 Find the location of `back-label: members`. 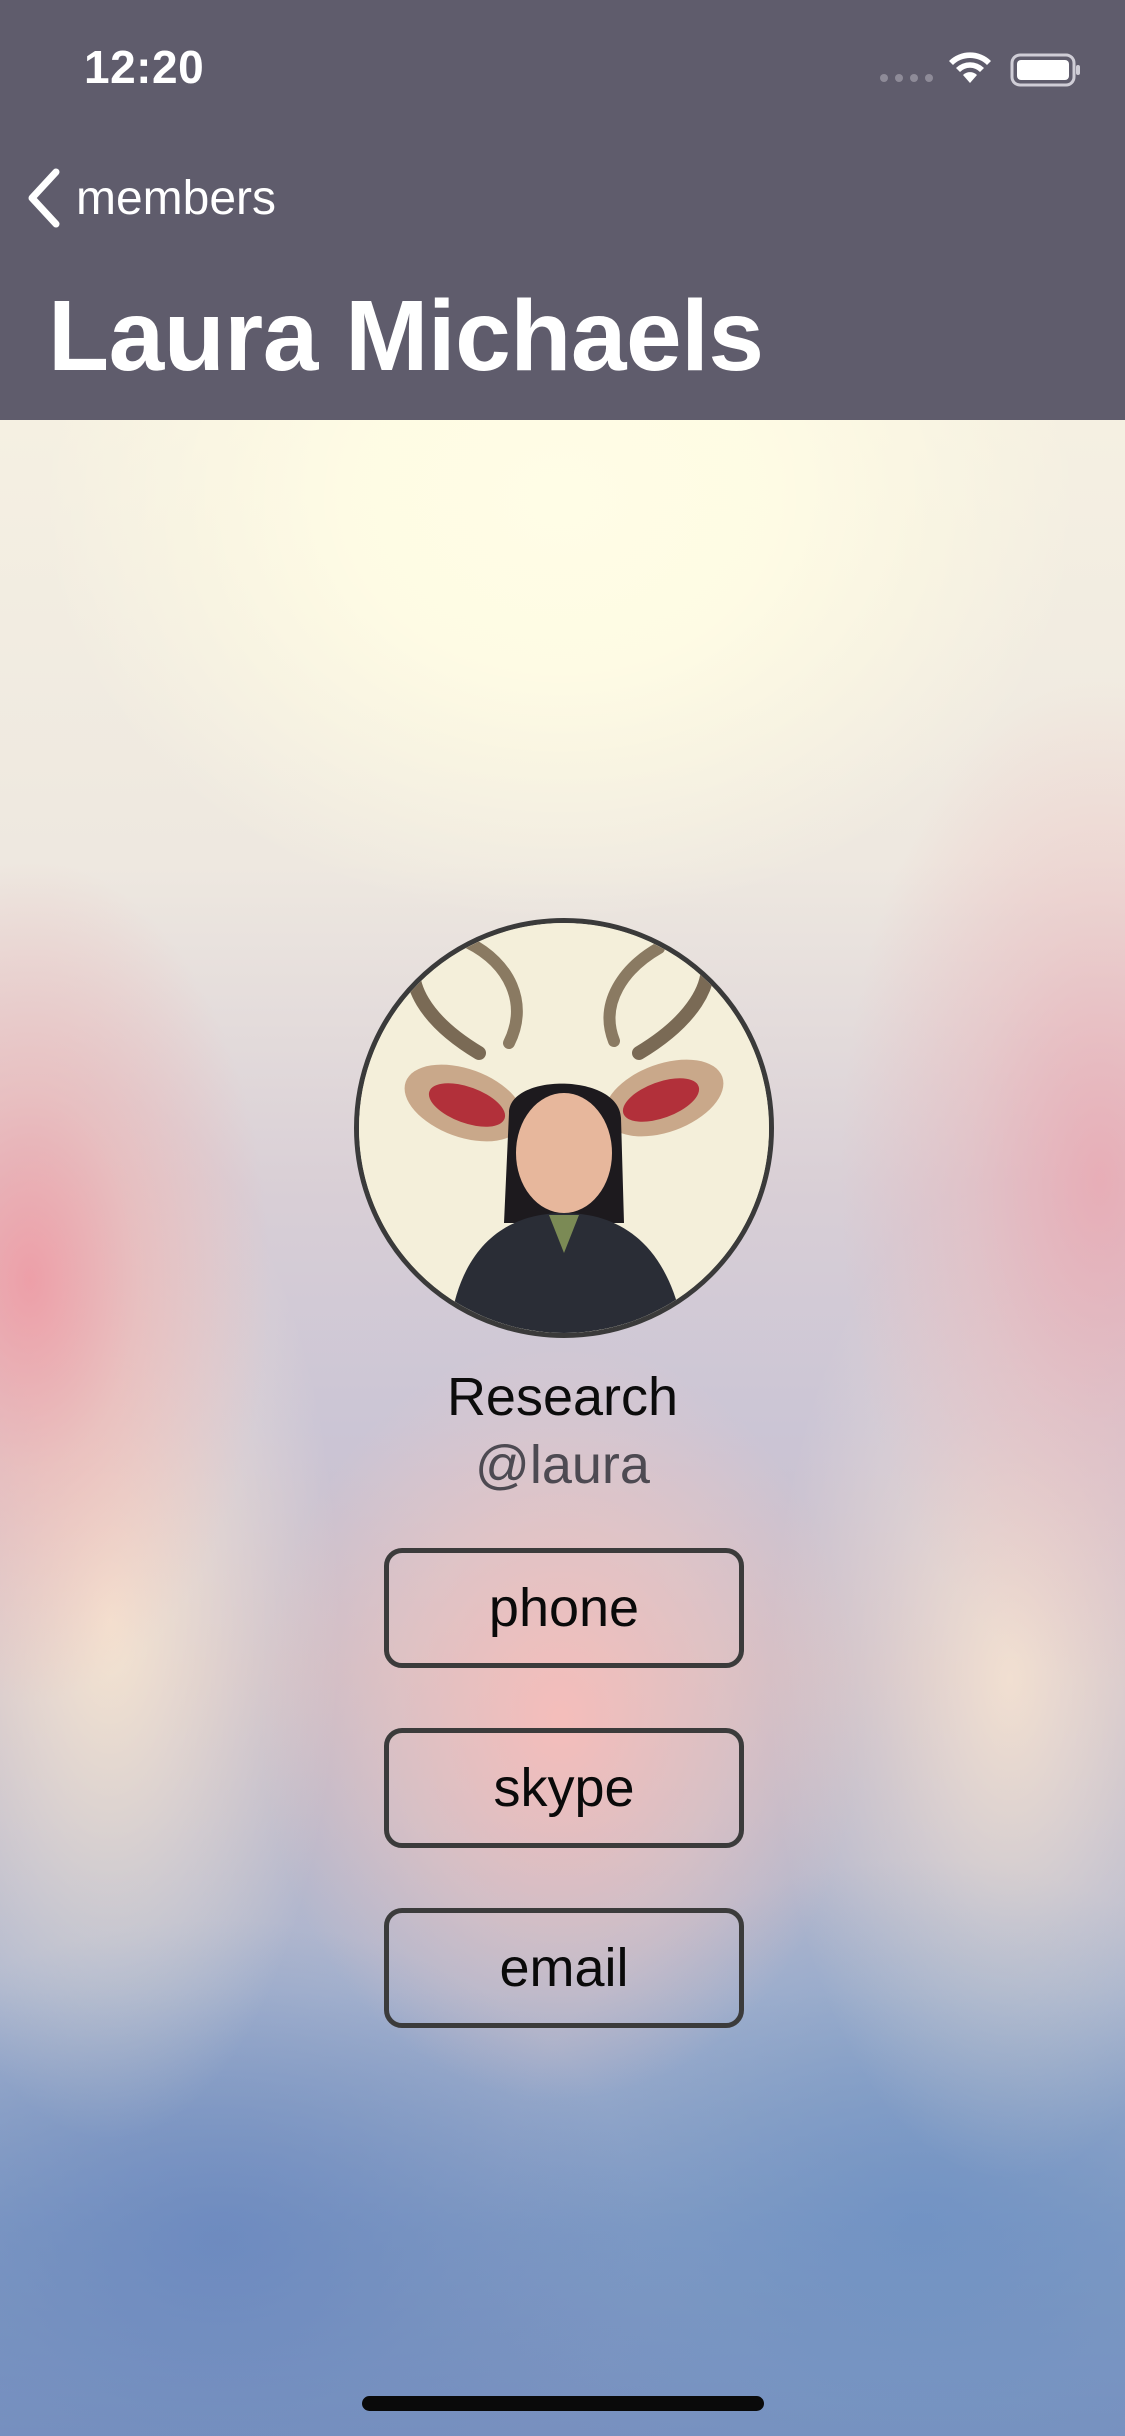

back-label: members is located at coordinates (176, 198).